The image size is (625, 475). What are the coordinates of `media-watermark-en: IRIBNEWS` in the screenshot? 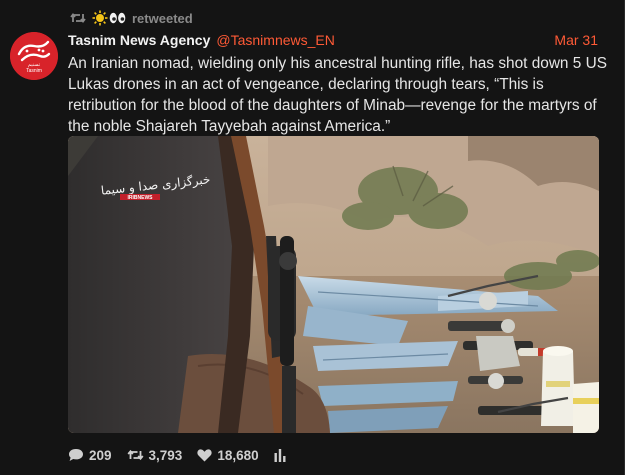 It's located at (141, 198).